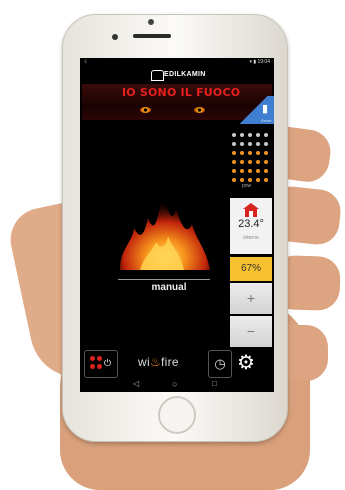 This screenshot has width=345, height=490. What do you see at coordinates (165, 230) in the screenshot?
I see `flame-animation` at bounding box center [165, 230].